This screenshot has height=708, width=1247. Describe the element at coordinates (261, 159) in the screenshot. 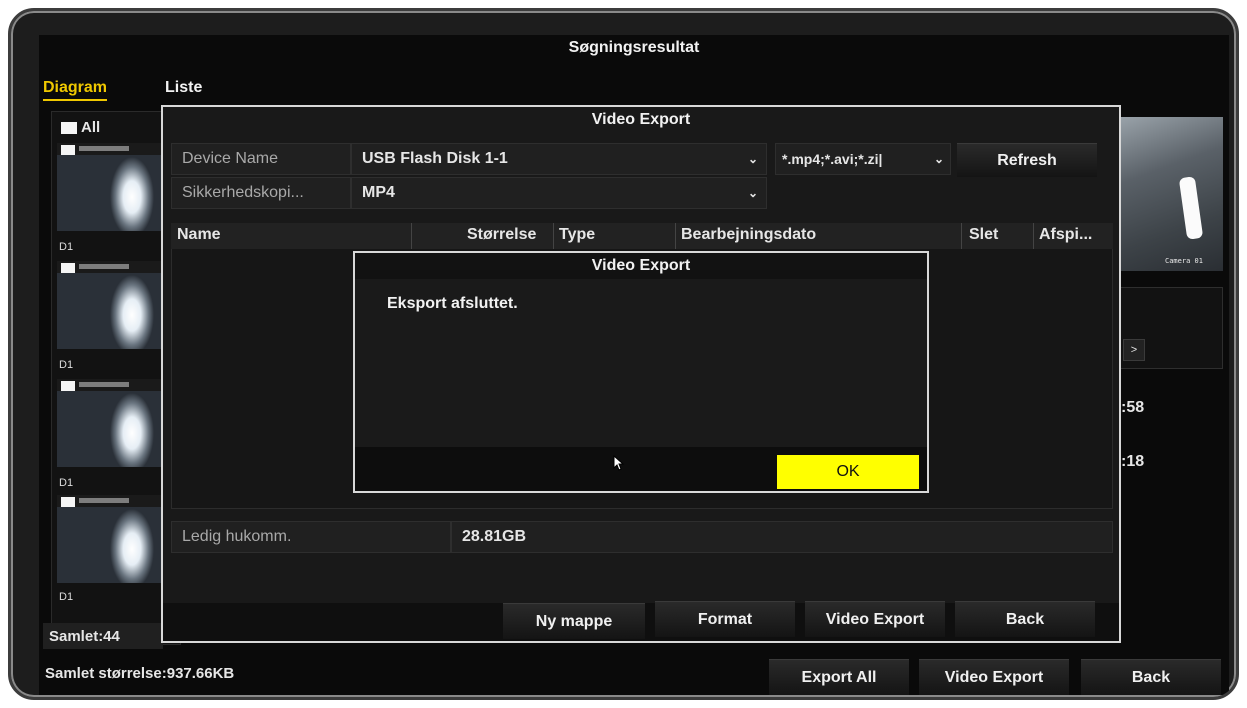

I see `device-name-label: Device Name` at that location.